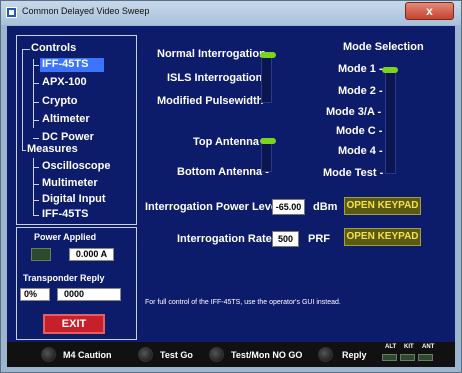 This screenshot has width=462, height=373. What do you see at coordinates (268, 141) in the screenshot?
I see `antenna-slider-knob` at bounding box center [268, 141].